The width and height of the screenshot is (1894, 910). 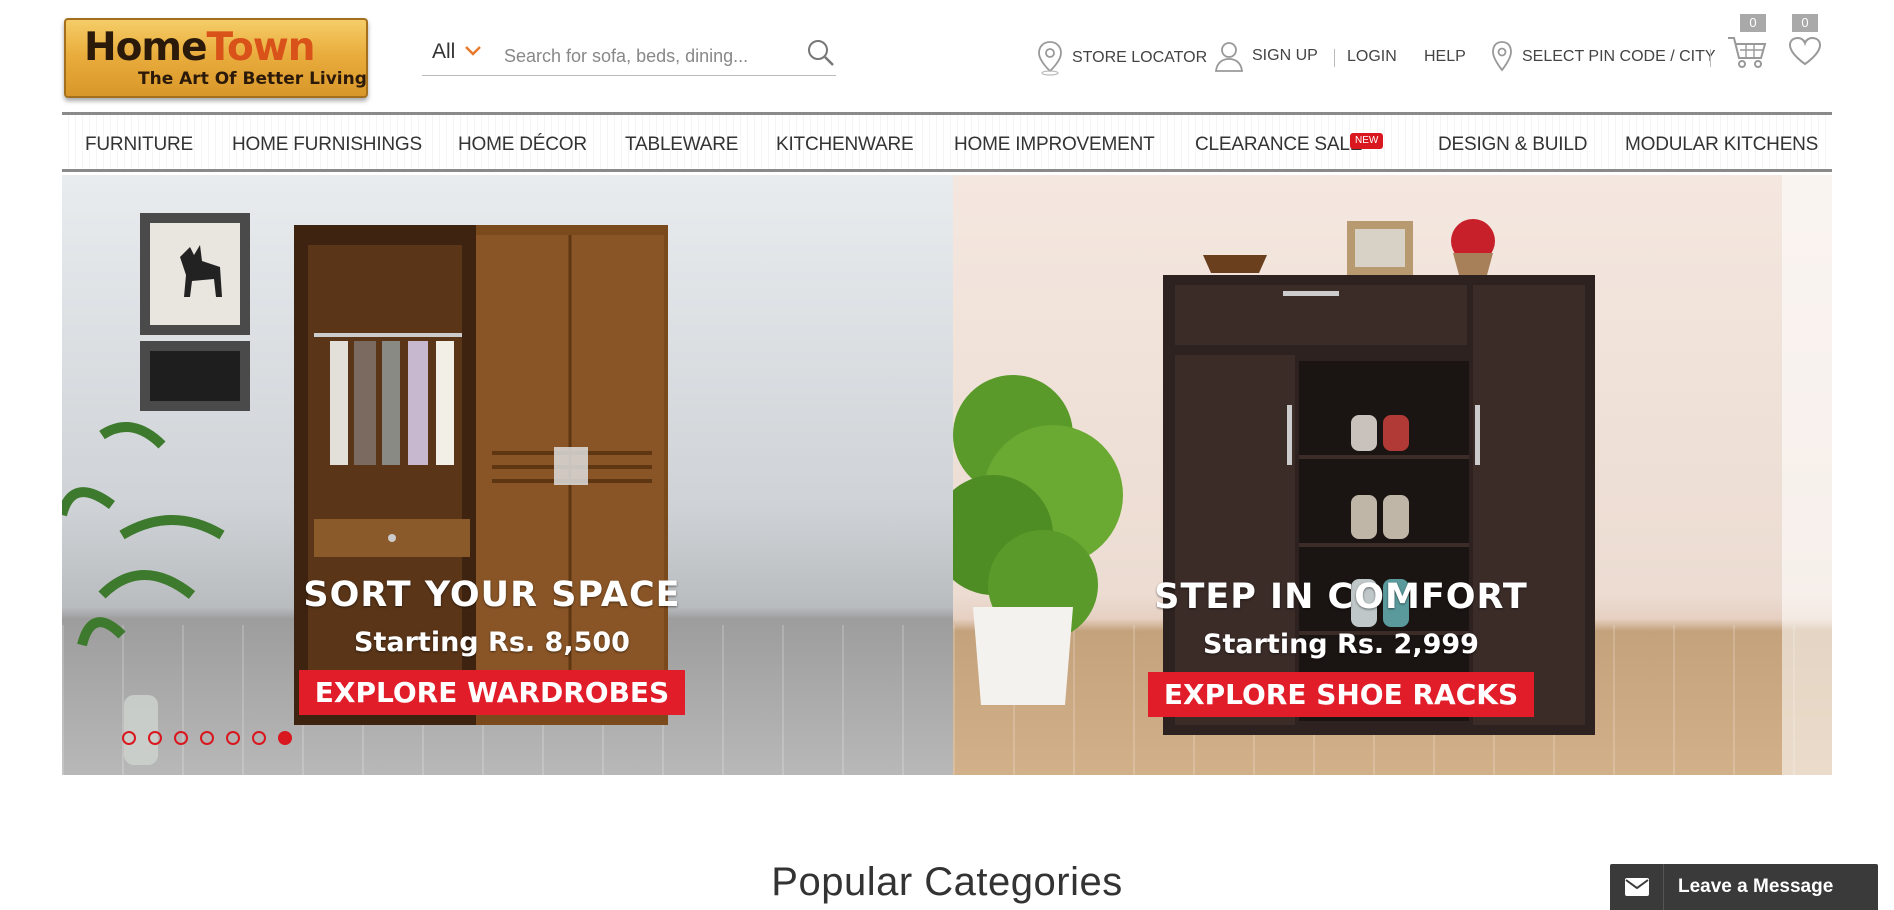 What do you see at coordinates (327, 145) in the screenshot?
I see `nav-item-home-furnishings: HOME FURNISHINGS` at bounding box center [327, 145].